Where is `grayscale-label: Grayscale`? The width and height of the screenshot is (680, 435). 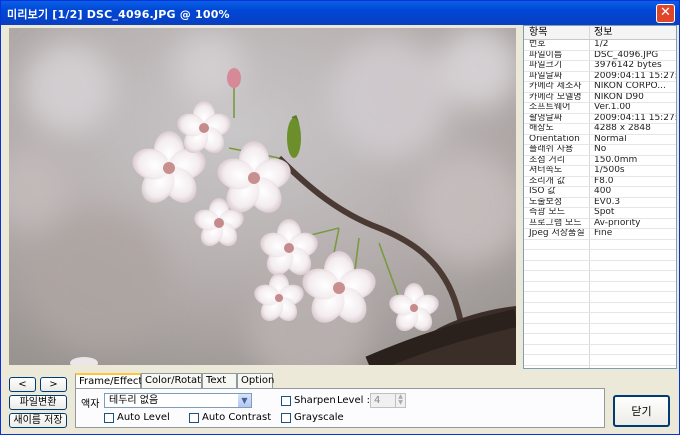
grayscale-label: Grayscale is located at coordinates (319, 417).